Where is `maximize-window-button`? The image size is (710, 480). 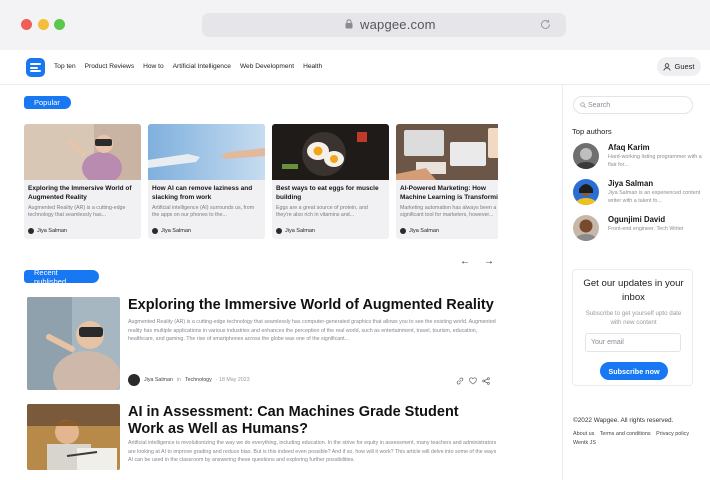 maximize-window-button is located at coordinates (59, 24).